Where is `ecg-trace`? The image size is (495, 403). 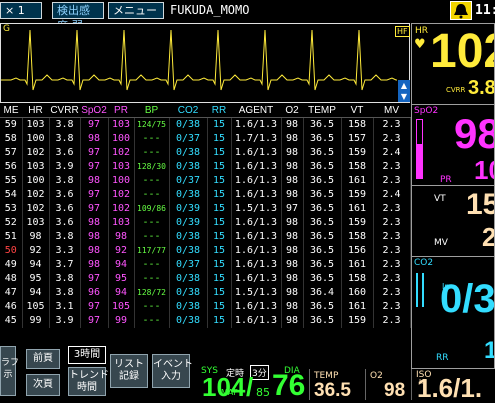 ecg-trace is located at coordinates (199, 60).